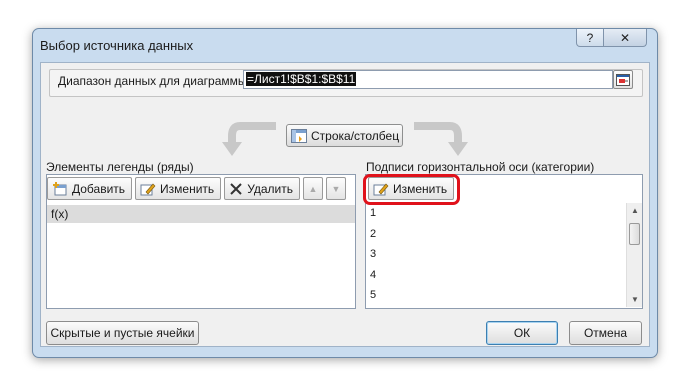 The height and width of the screenshot is (390, 690). I want to click on list-item: 4, so click(496, 276).